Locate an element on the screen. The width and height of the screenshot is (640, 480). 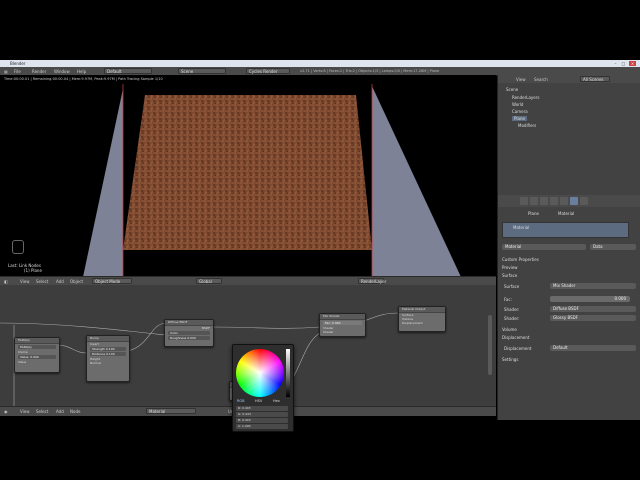
screen-layout-dropdown: Default is located at coordinates (128, 71).